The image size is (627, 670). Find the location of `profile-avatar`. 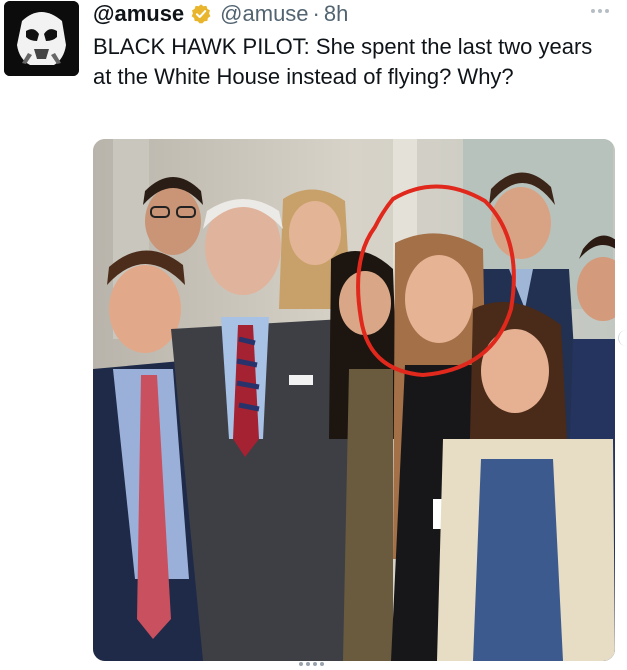

profile-avatar is located at coordinates (41, 38).